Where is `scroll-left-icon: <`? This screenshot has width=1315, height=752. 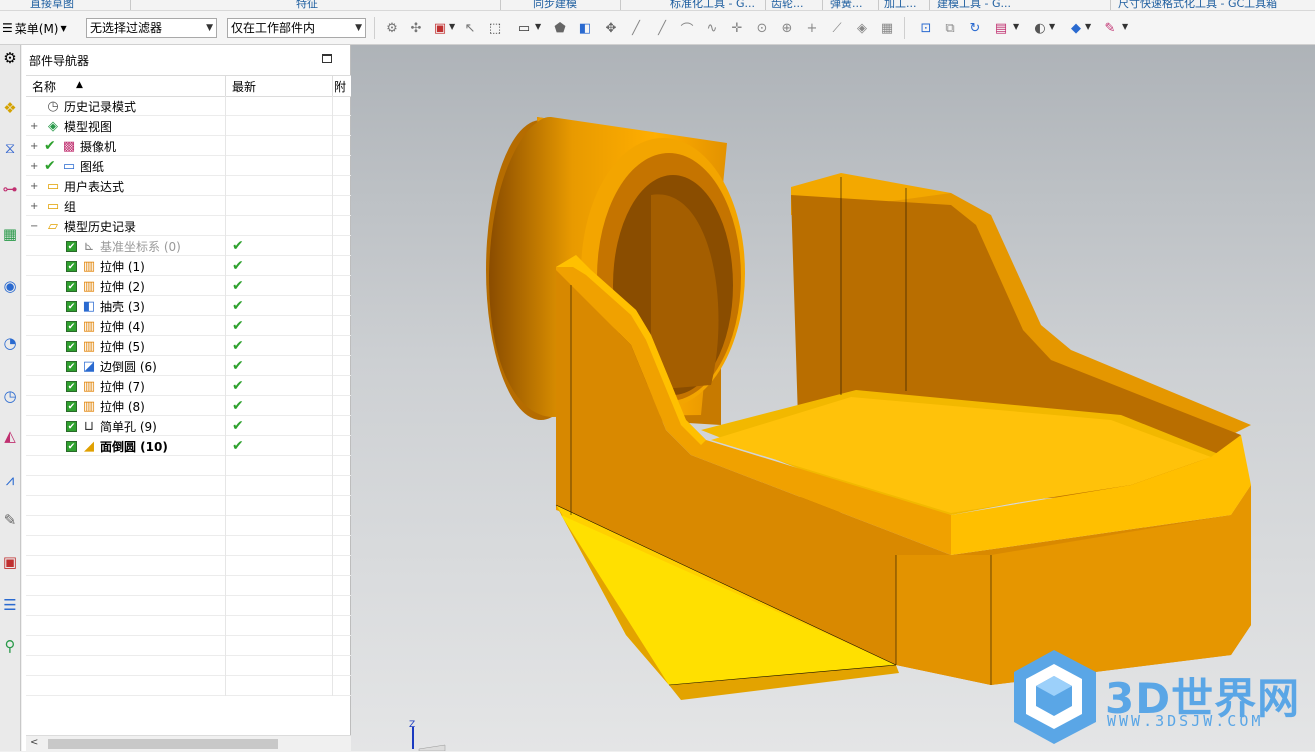 scroll-left-icon: < is located at coordinates (34, 742).